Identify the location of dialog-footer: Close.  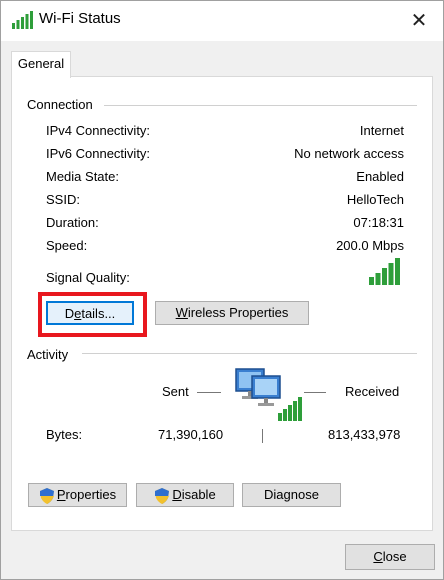
(222, 555).